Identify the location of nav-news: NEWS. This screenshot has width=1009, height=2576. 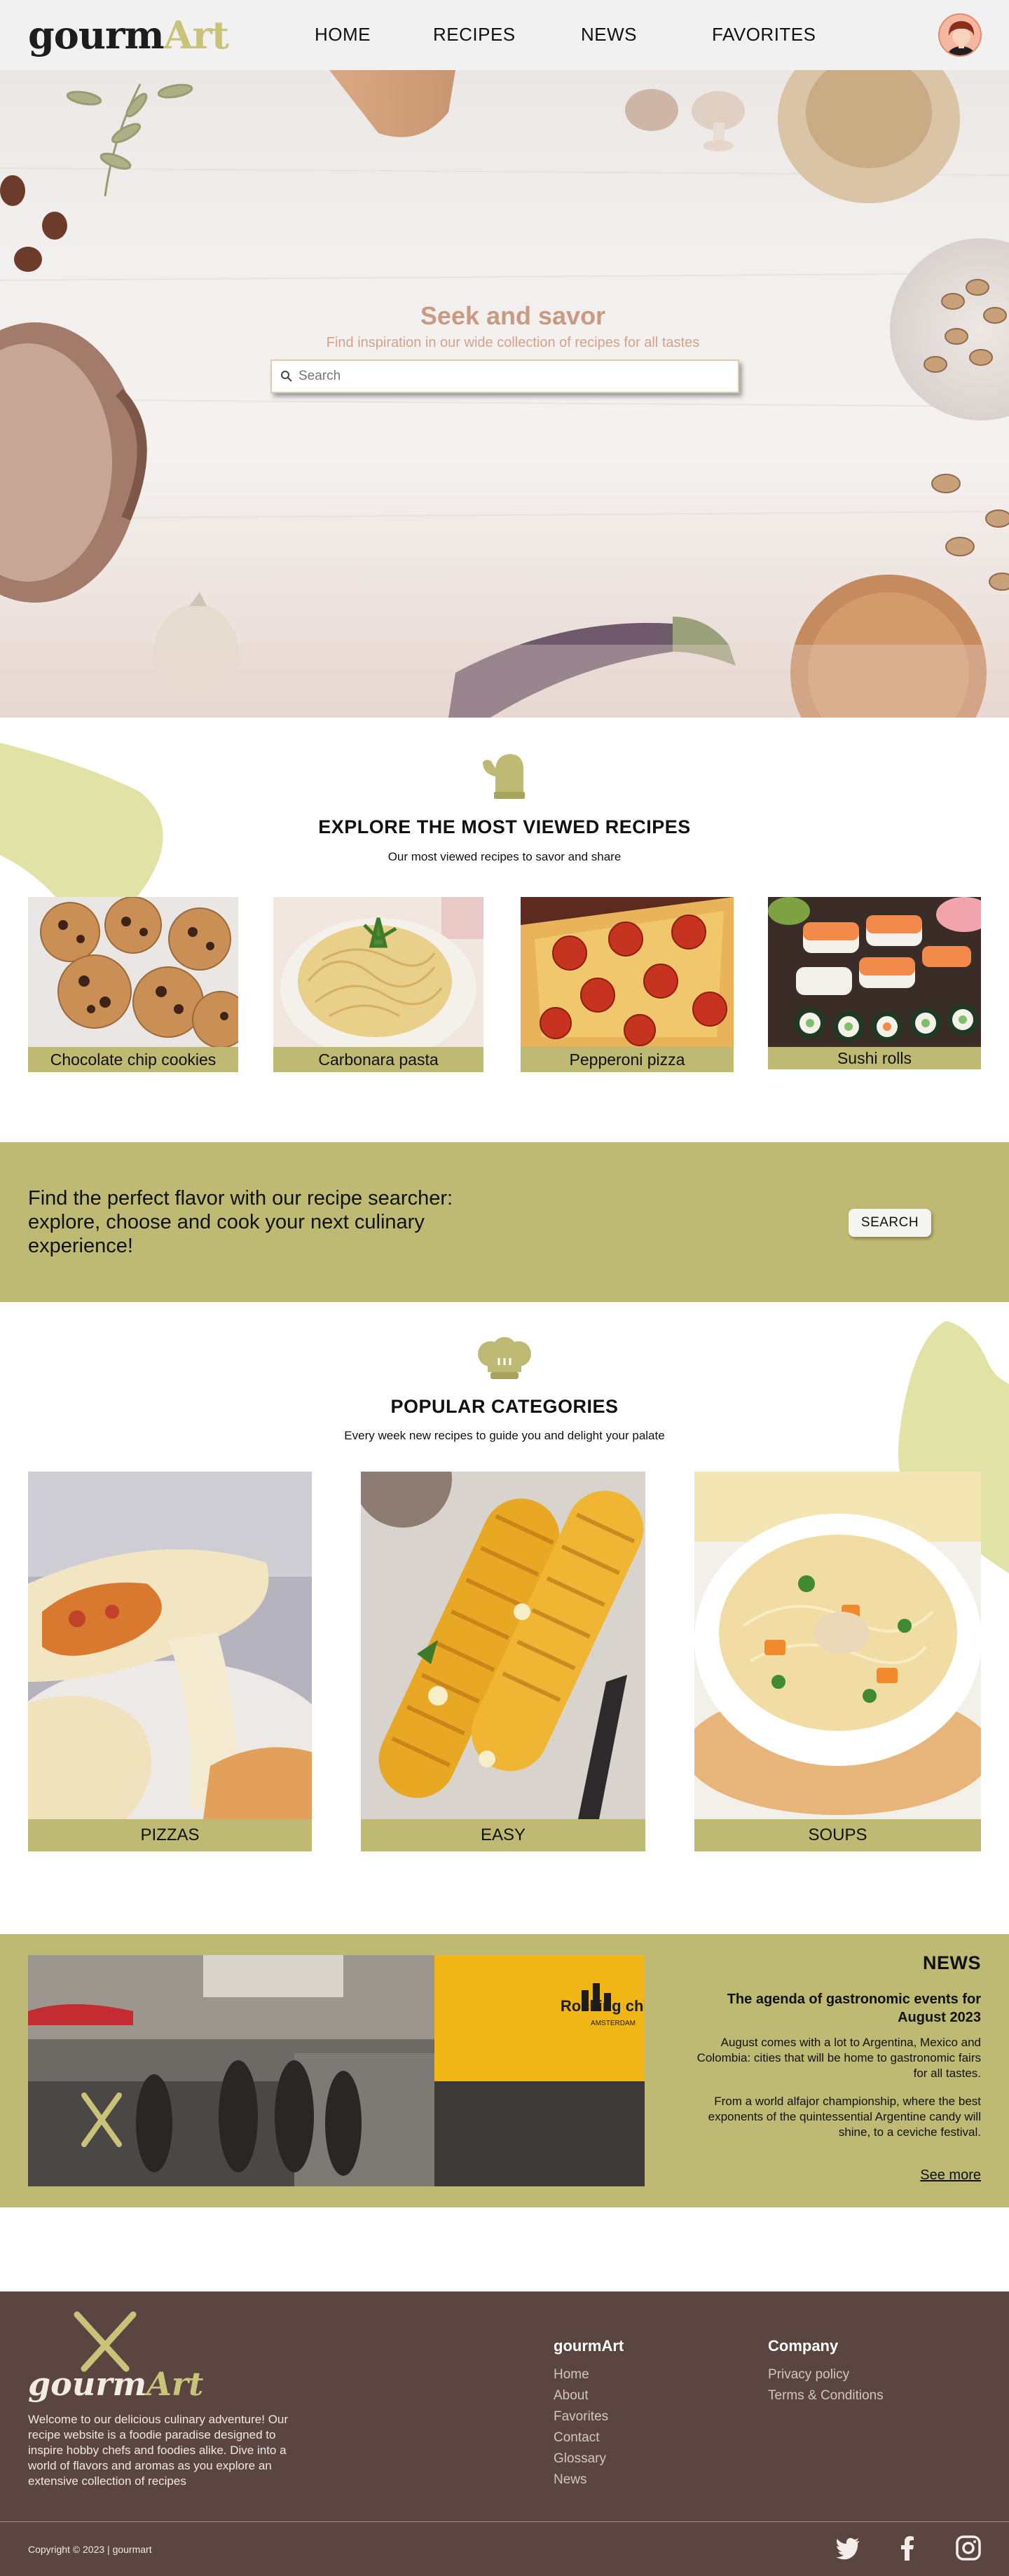
(609, 35).